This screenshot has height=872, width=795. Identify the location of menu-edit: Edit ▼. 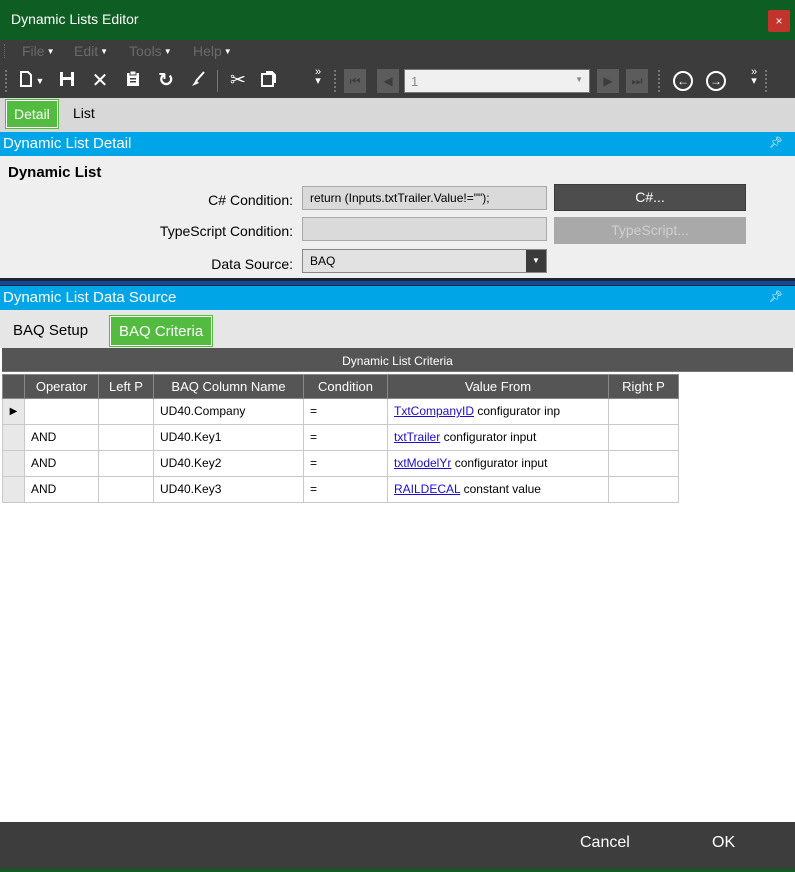
(91, 51).